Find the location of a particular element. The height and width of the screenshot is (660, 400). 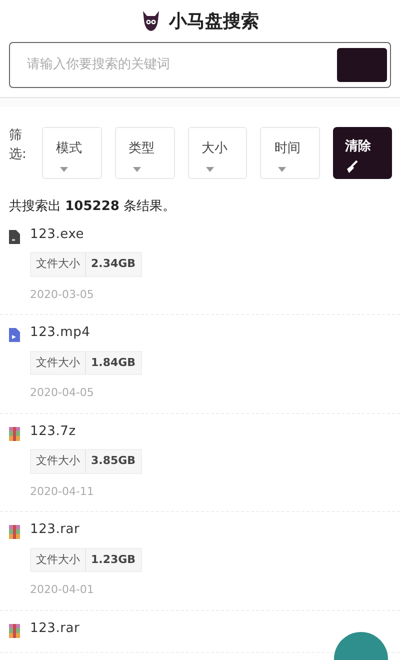

file-name: 123.7z is located at coordinates (86, 431).